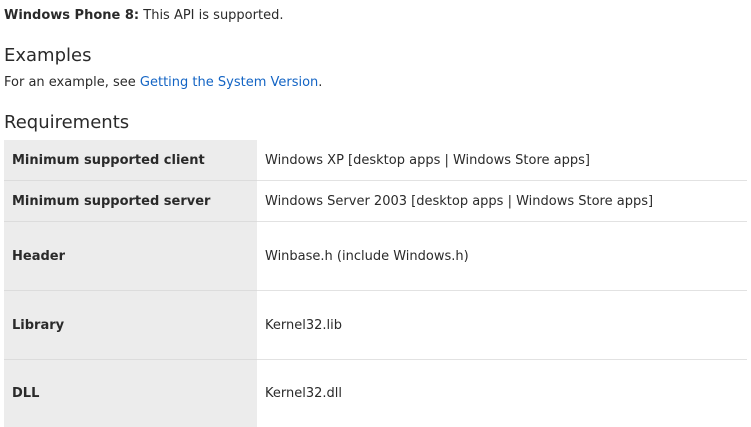  Describe the element at coordinates (130, 393) in the screenshot. I see `row-label: DLL` at that location.